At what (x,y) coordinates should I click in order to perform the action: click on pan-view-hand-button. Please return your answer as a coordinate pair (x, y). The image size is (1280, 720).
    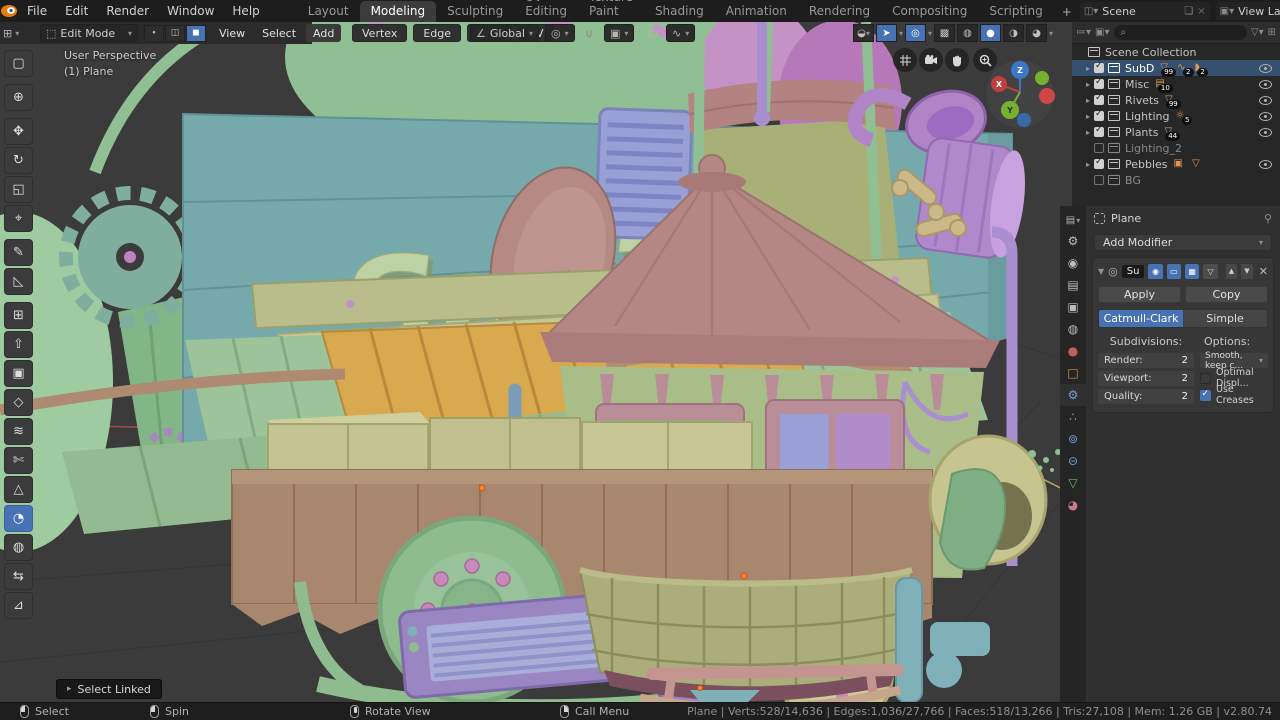
    Looking at the image, I should click on (957, 60).